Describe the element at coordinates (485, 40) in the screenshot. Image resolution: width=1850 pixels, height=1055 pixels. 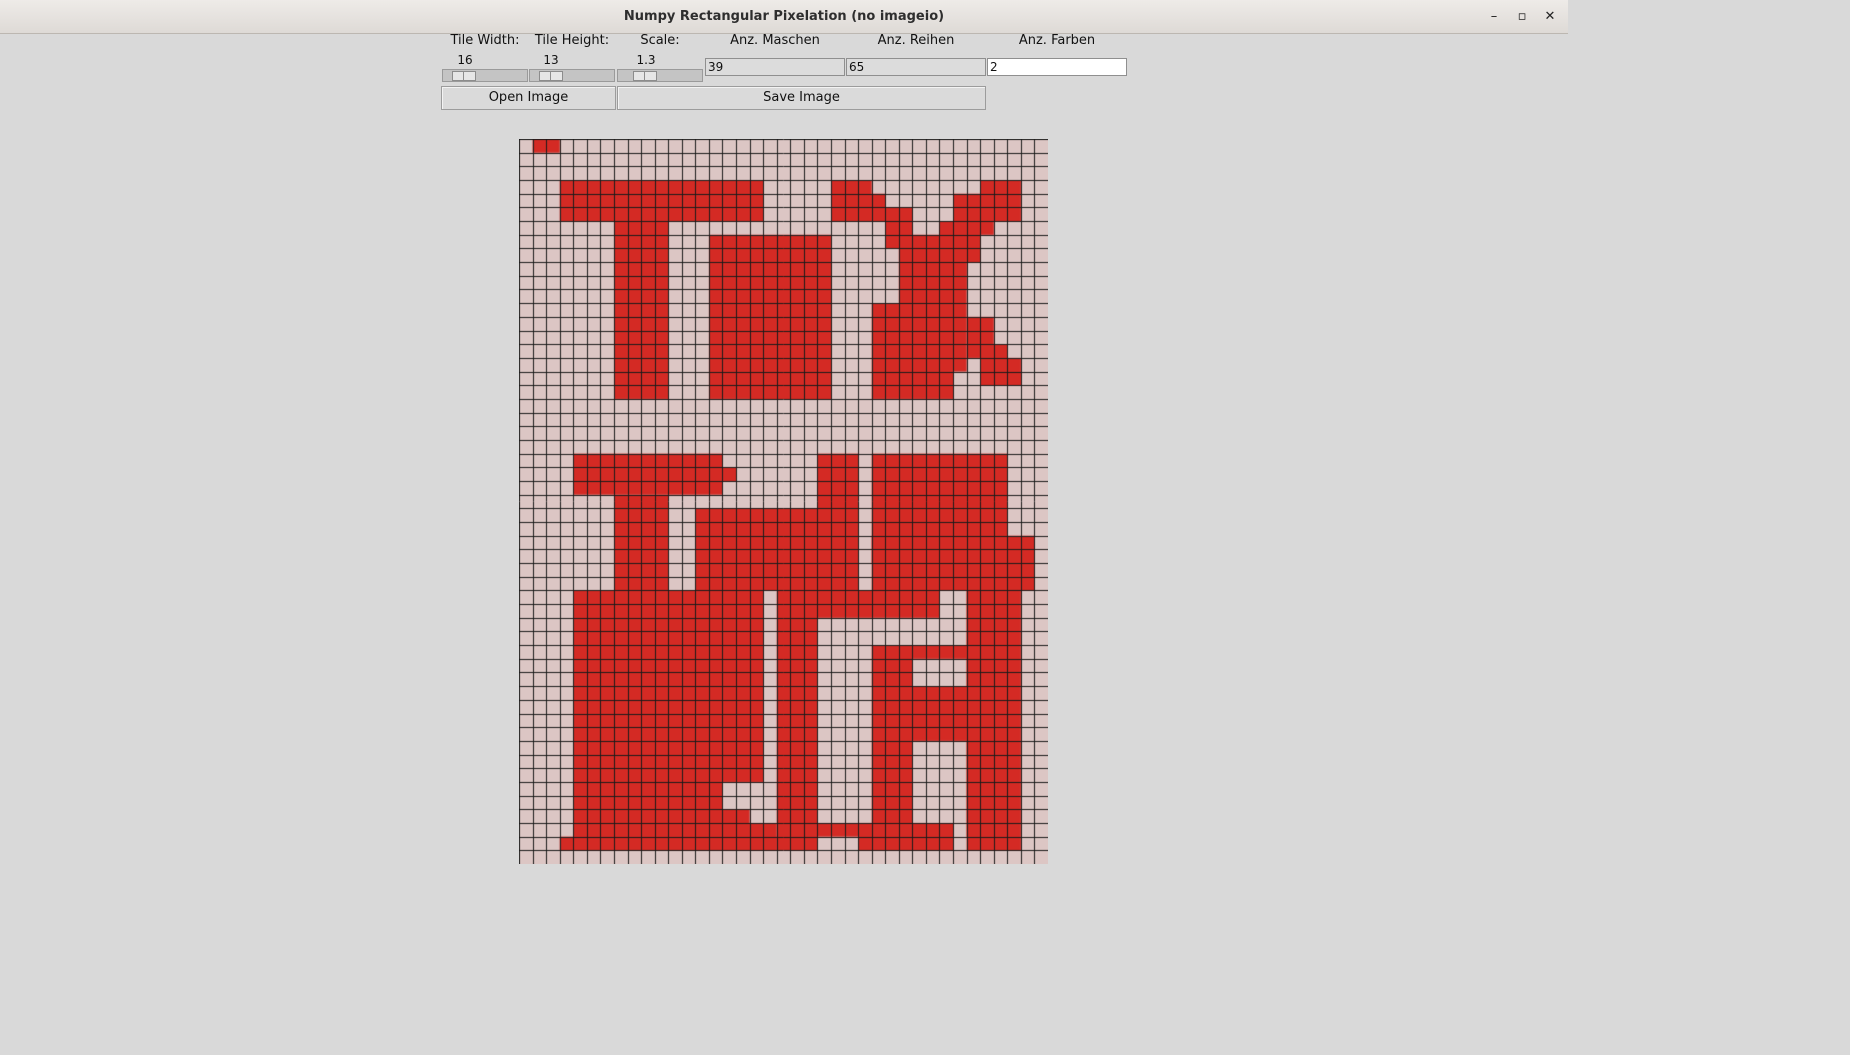
I see `tile-width-label: Tile Width:` at that location.